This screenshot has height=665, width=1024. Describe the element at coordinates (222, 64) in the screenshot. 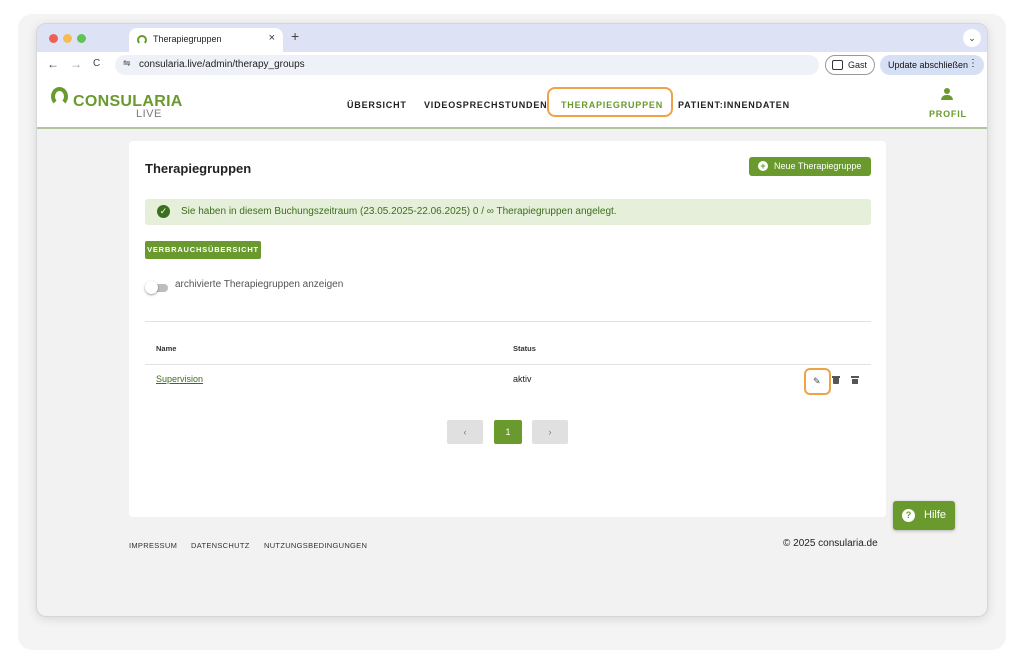

I see `url-text: consularia.live/admin/therapy_groups` at that location.